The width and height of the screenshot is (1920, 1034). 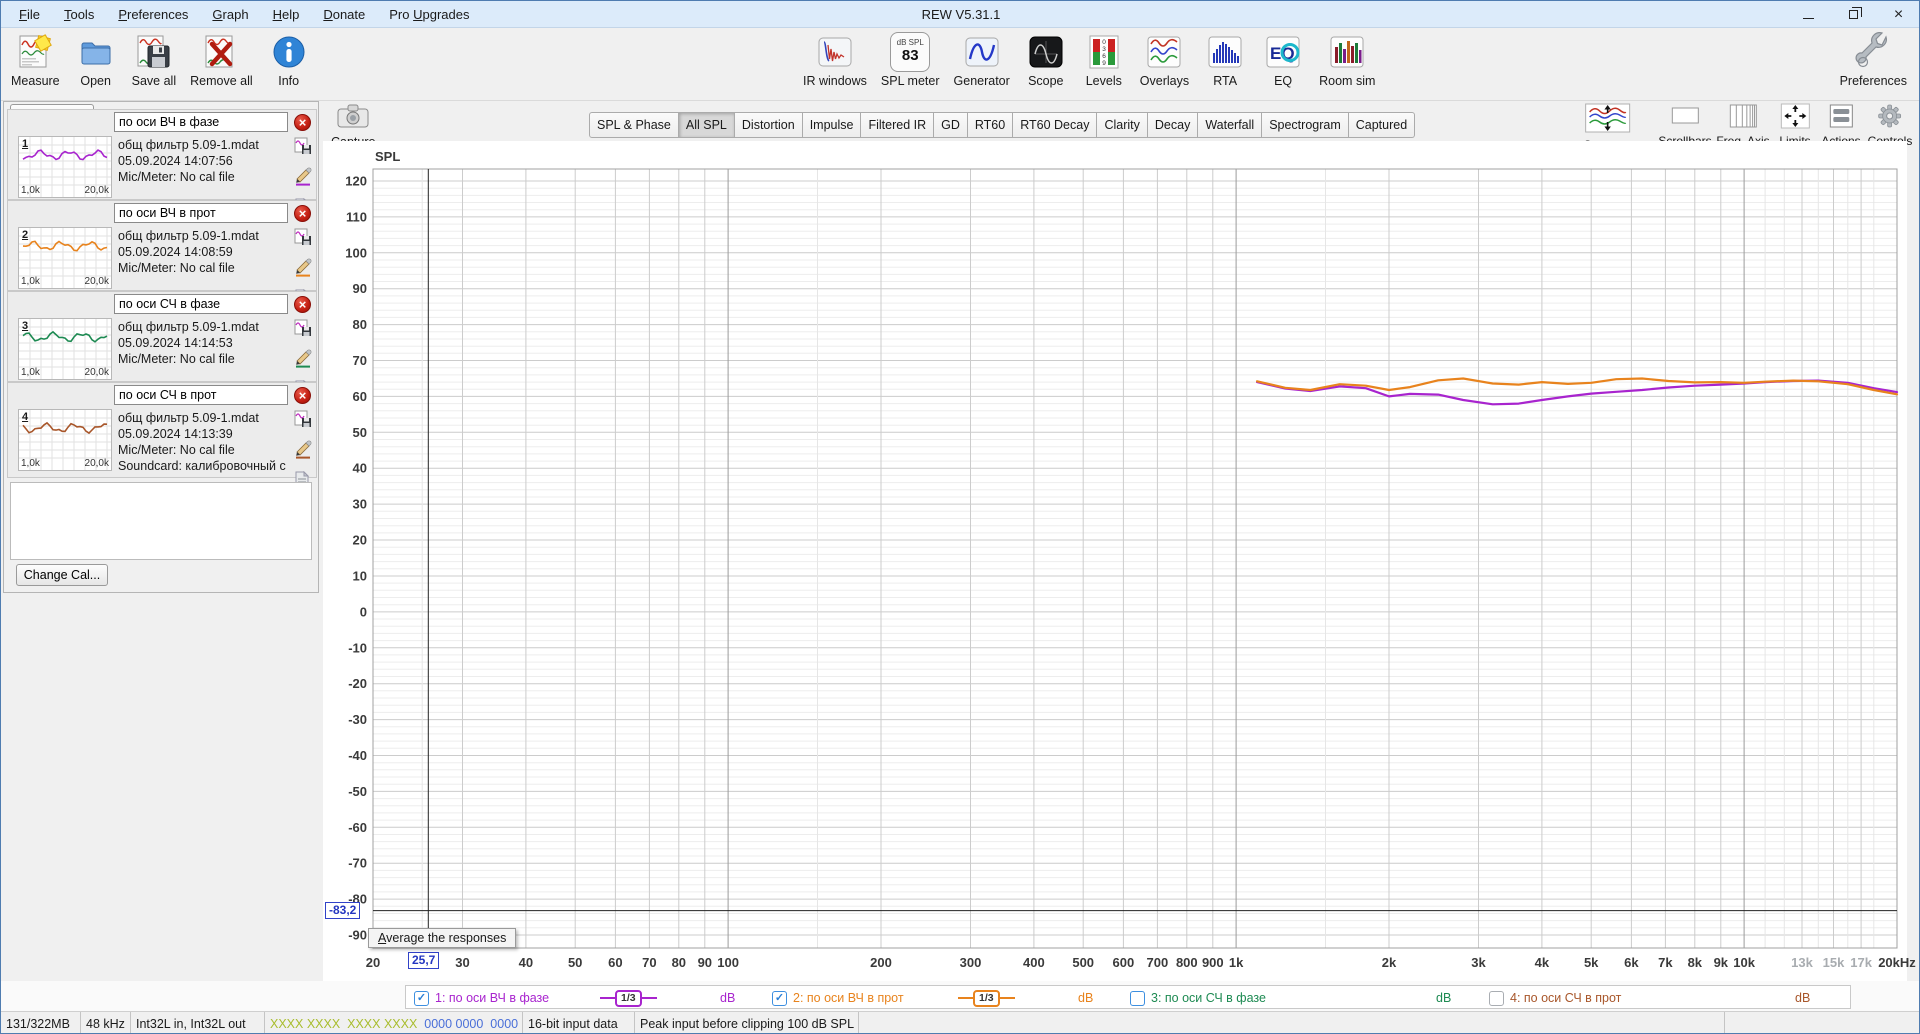 What do you see at coordinates (1873, 60) in the screenshot?
I see `preferences-button: Preferences` at bounding box center [1873, 60].